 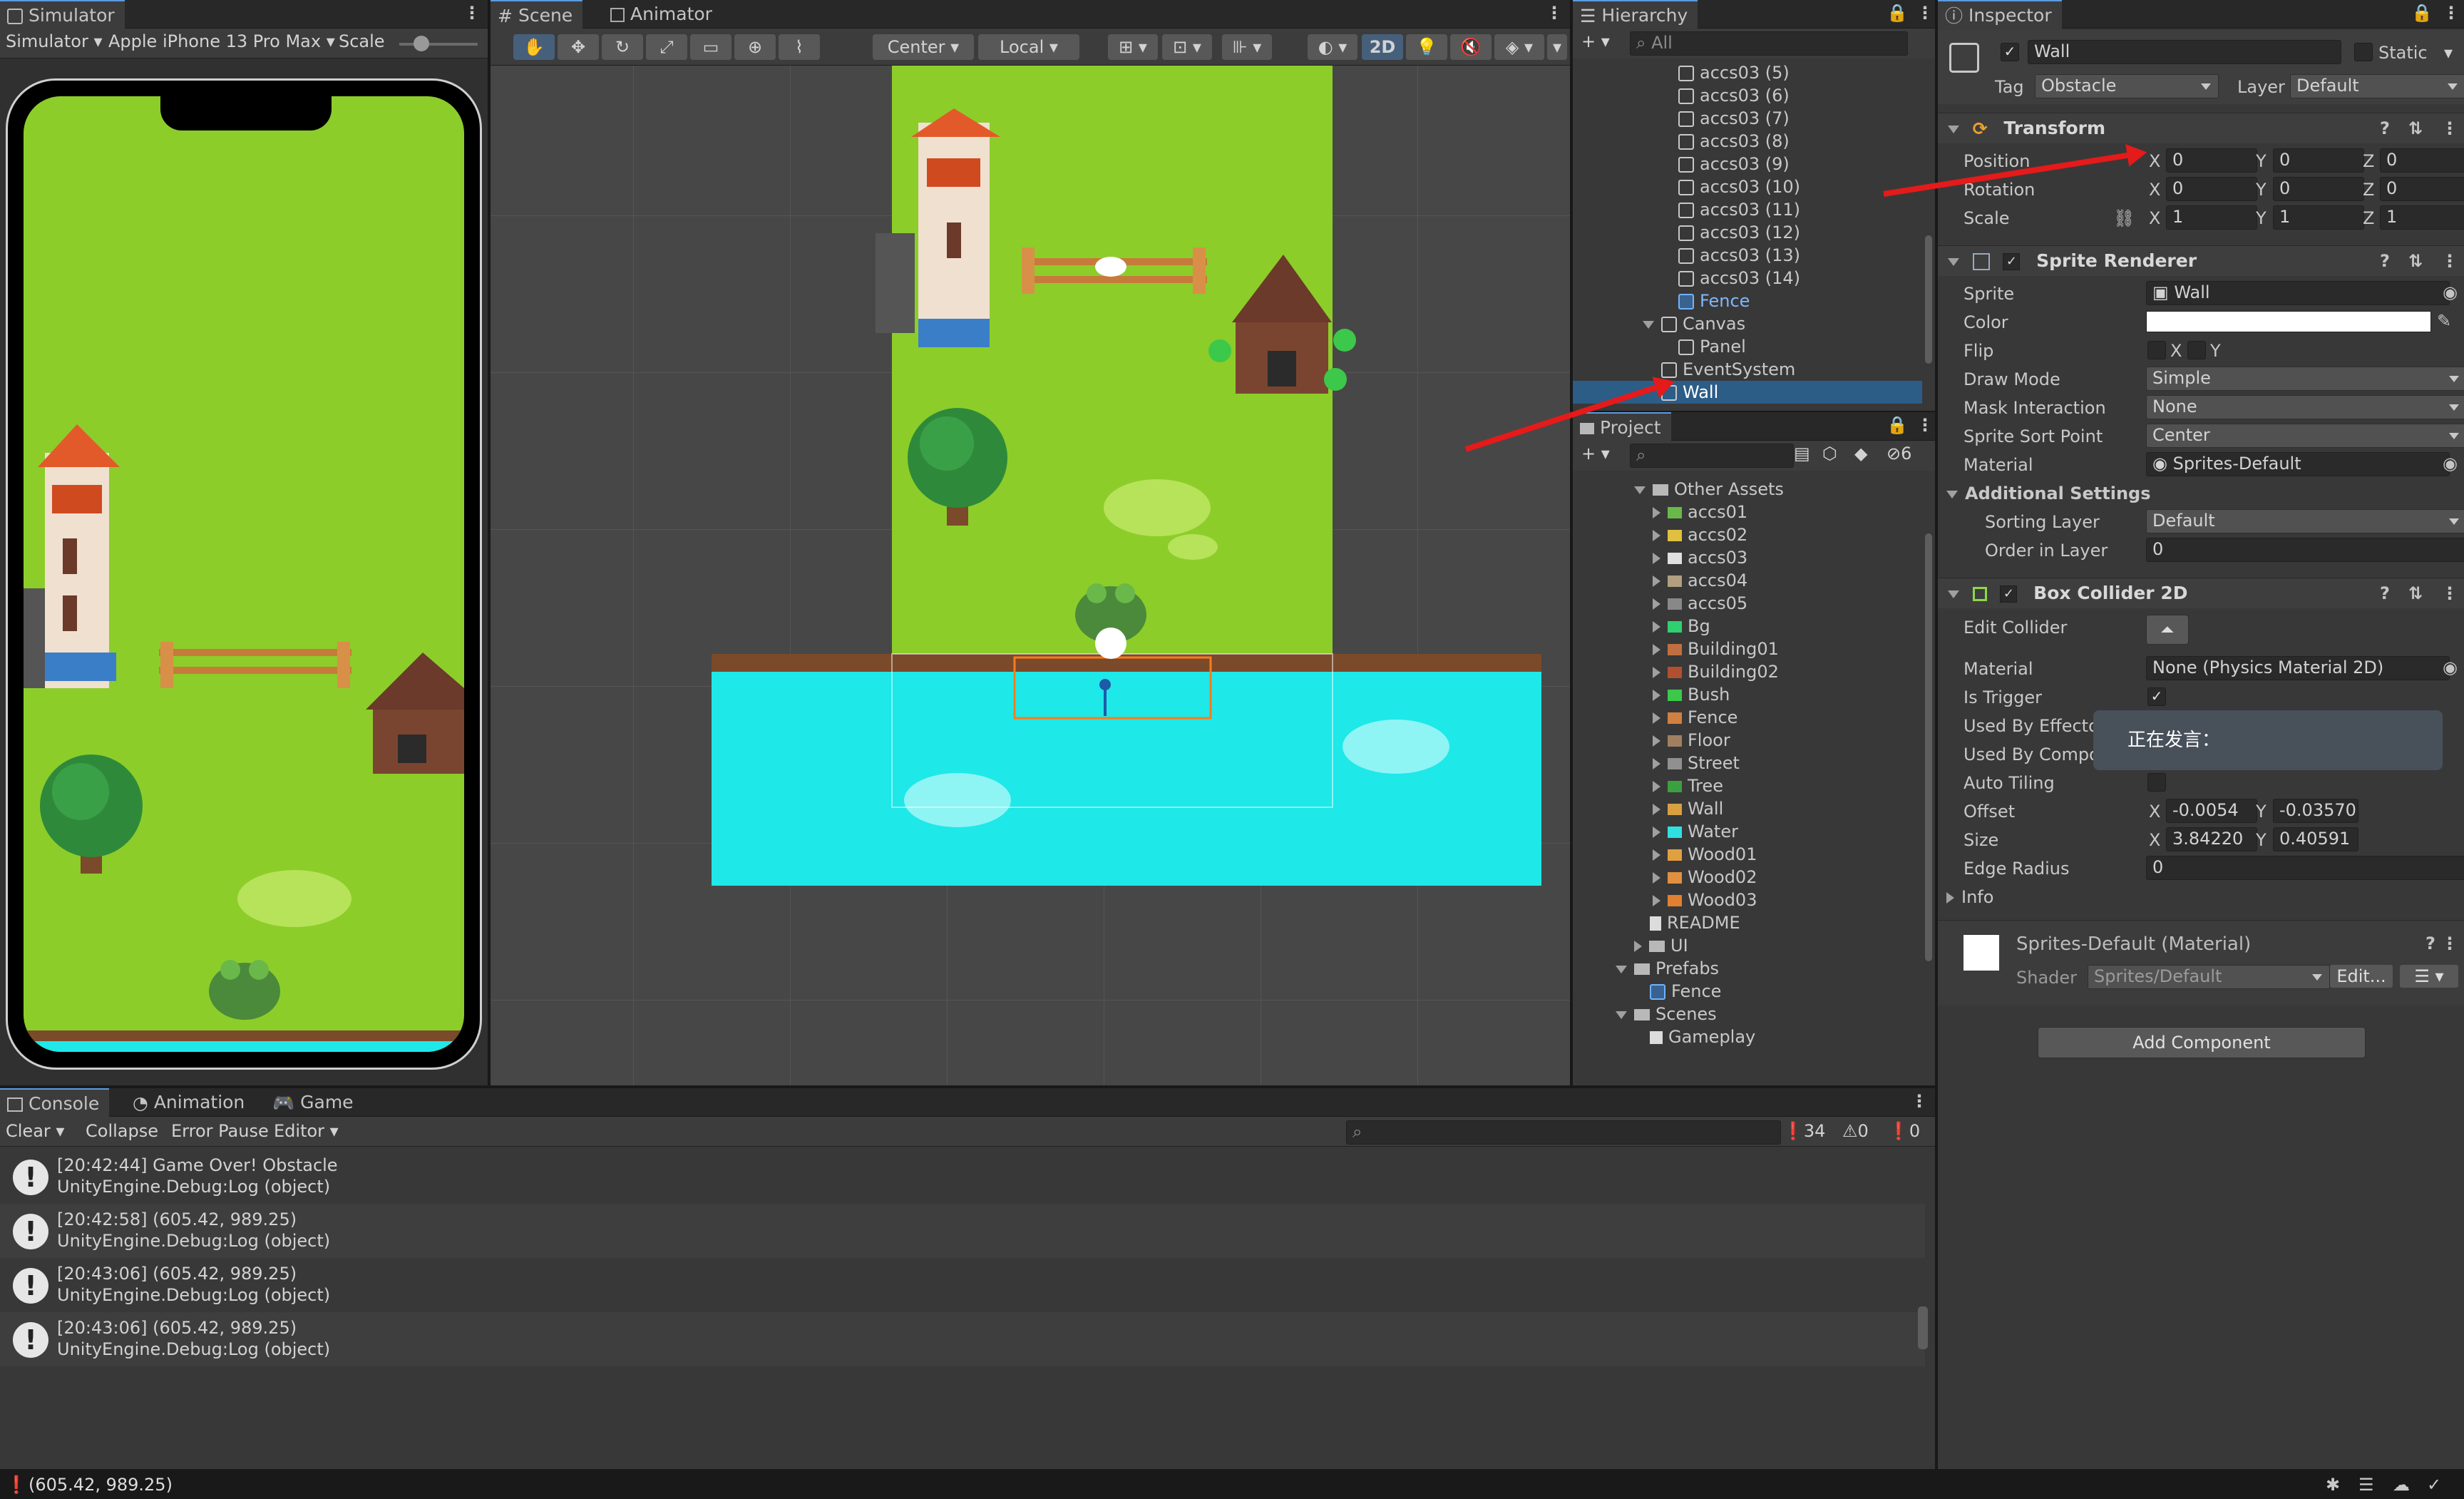 What do you see at coordinates (2318, 189) in the screenshot?
I see `rotation-y-field: 0` at bounding box center [2318, 189].